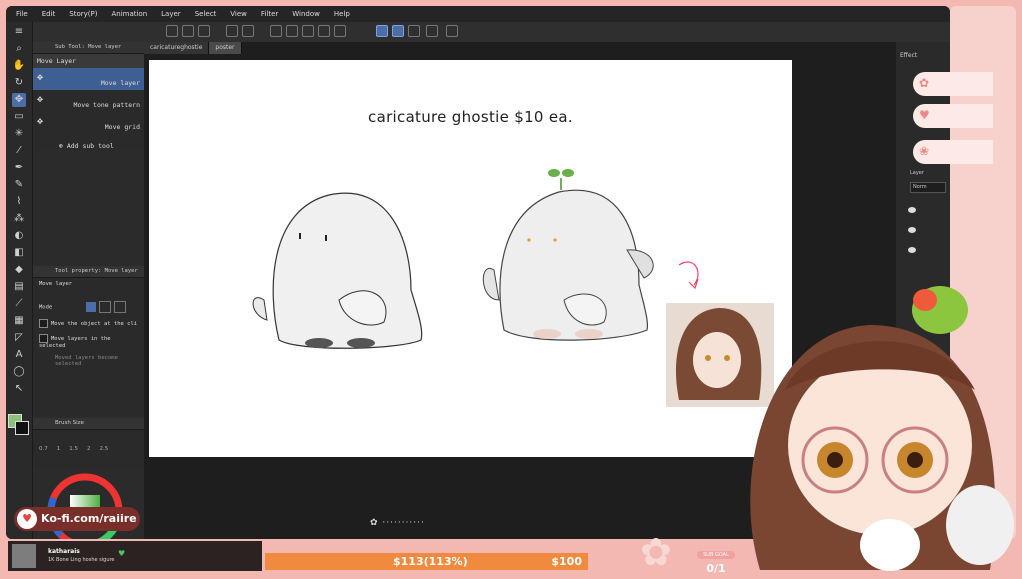 This screenshot has width=1022, height=579. I want to click on text-icon: A, so click(19, 355).